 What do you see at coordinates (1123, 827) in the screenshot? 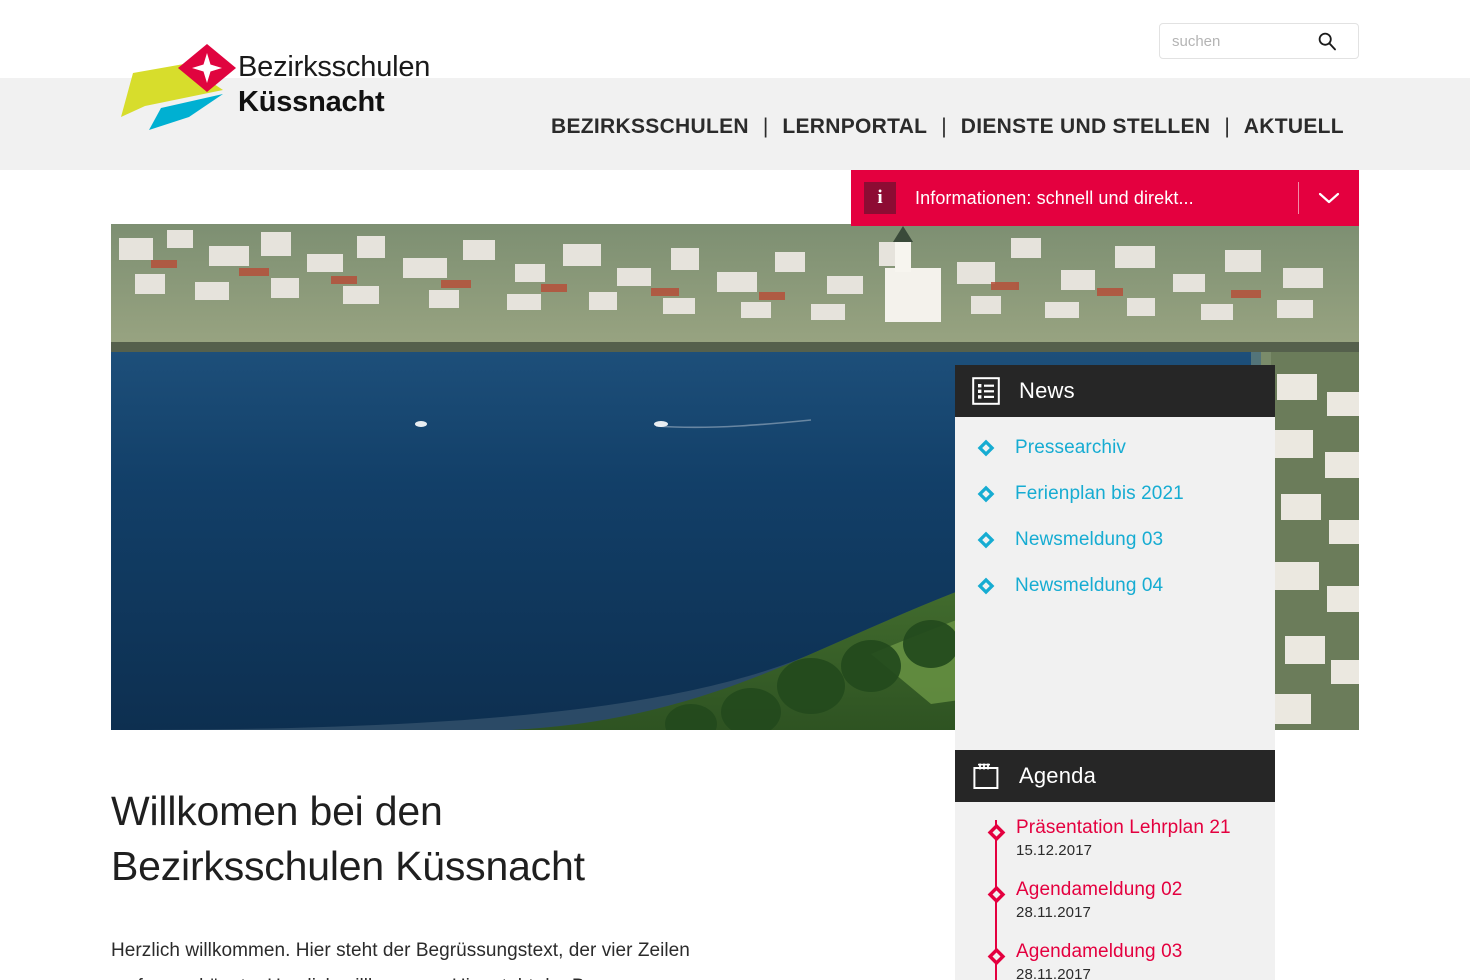
I see `agenda-item-title: Präsentation Lehrplan 21` at bounding box center [1123, 827].